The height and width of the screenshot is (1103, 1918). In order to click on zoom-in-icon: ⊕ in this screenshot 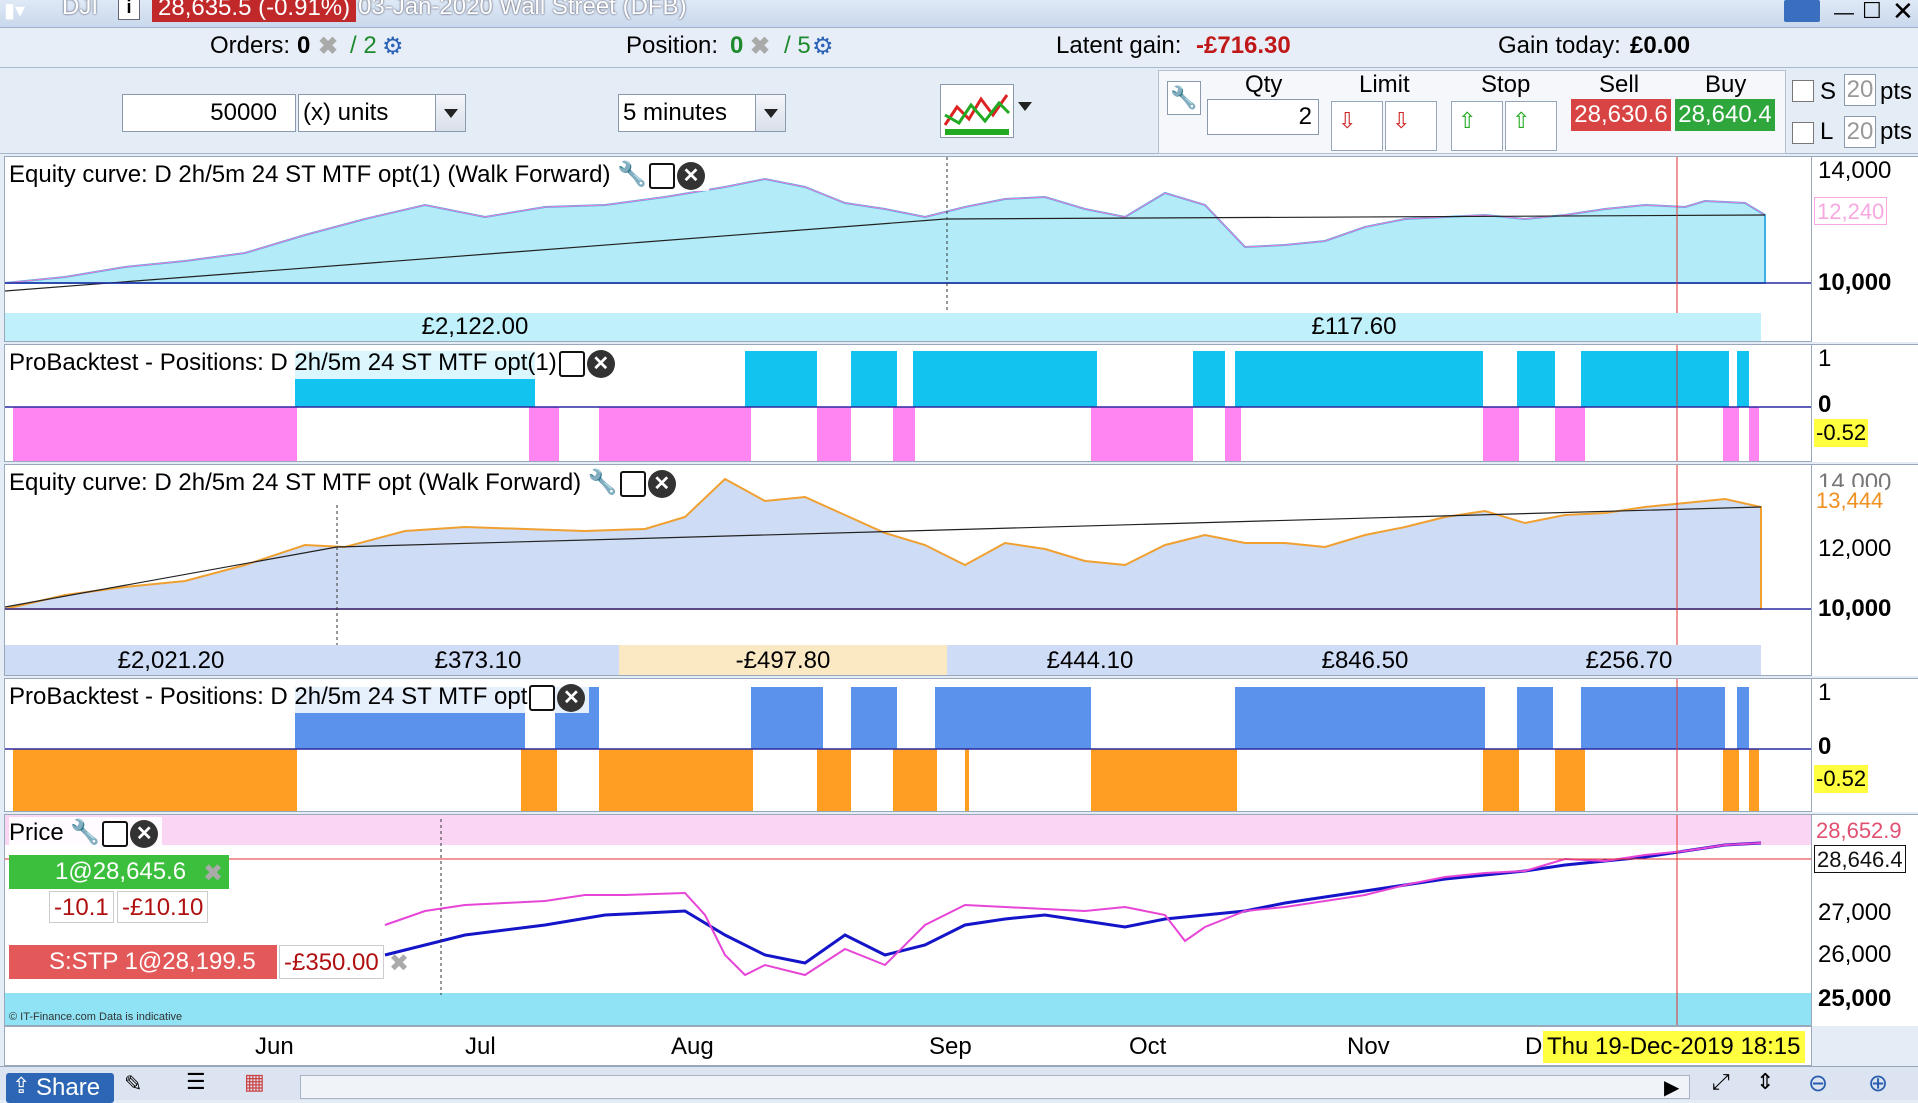, I will do `click(1878, 1083)`.